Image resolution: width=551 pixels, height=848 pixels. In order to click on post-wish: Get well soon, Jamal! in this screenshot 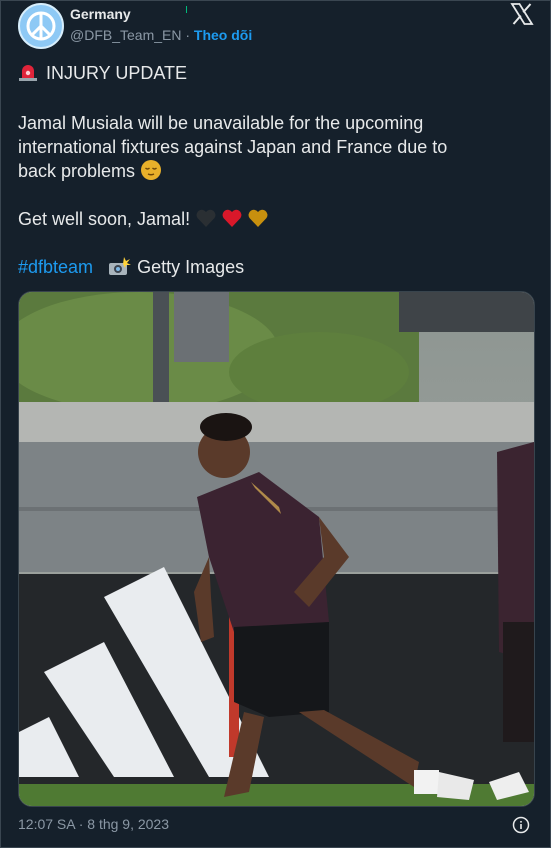, I will do `click(104, 219)`.